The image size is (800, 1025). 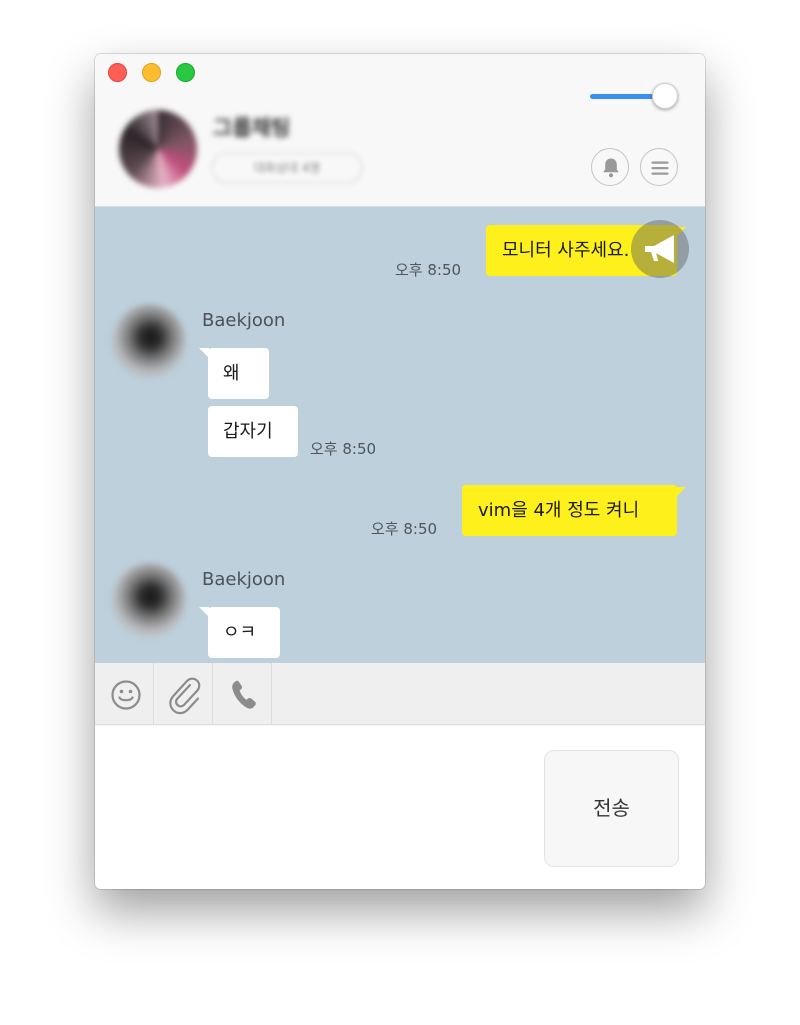 I want to click on phone-icon, so click(x=244, y=694).